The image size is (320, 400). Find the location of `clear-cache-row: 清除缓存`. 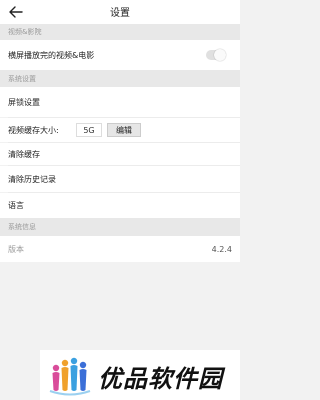

clear-cache-row: 清除缓存 is located at coordinates (120, 154).